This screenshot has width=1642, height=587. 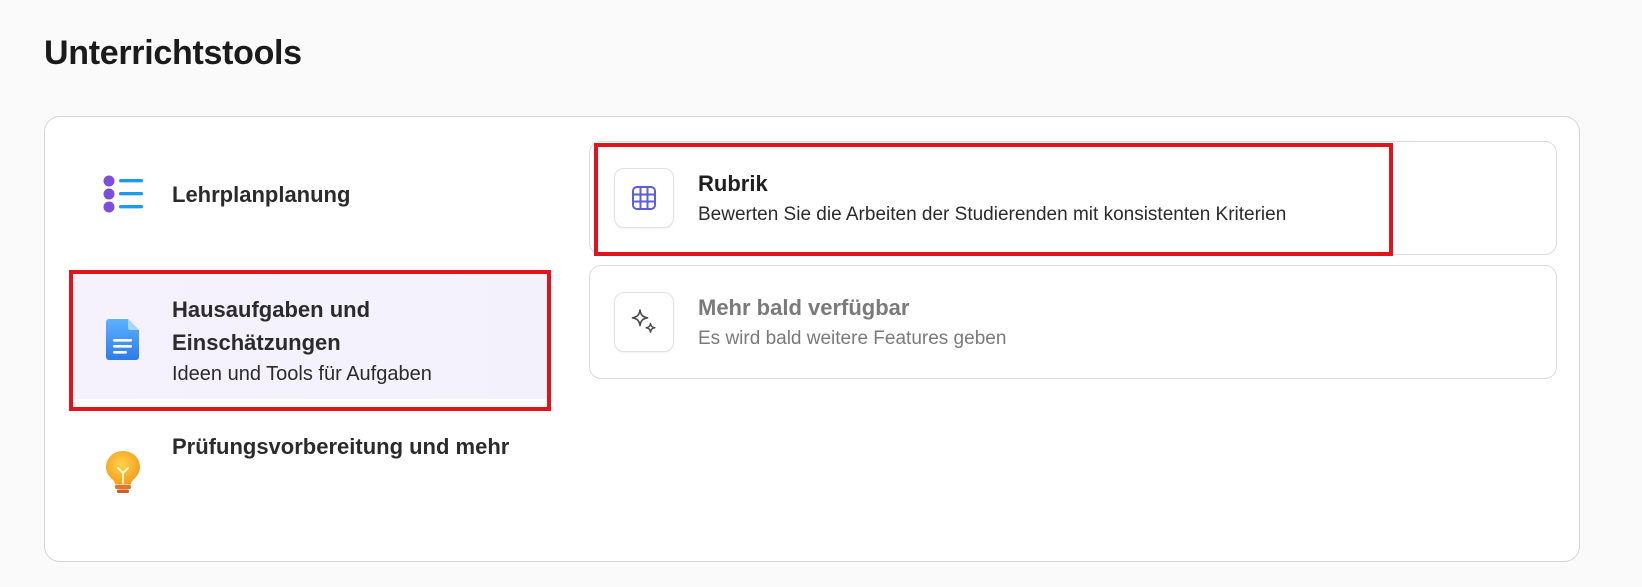 I want to click on category-label: Prüfungsvorbereitung und mehr, so click(x=341, y=446).